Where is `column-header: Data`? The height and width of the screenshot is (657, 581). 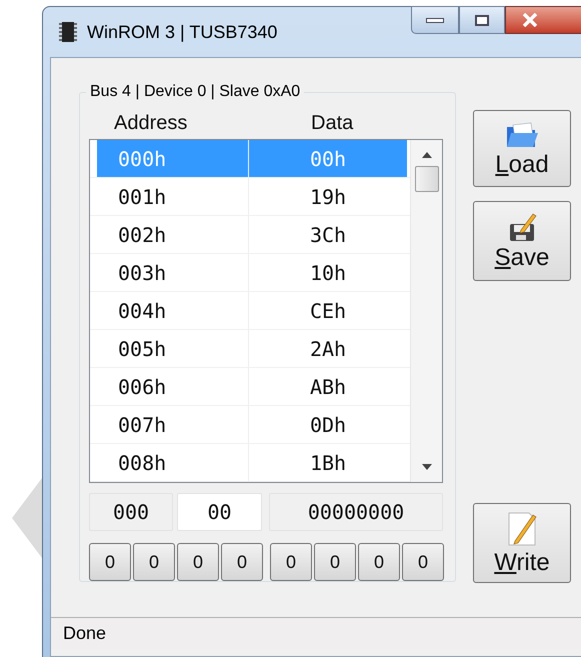 column-header: Data is located at coordinates (332, 123).